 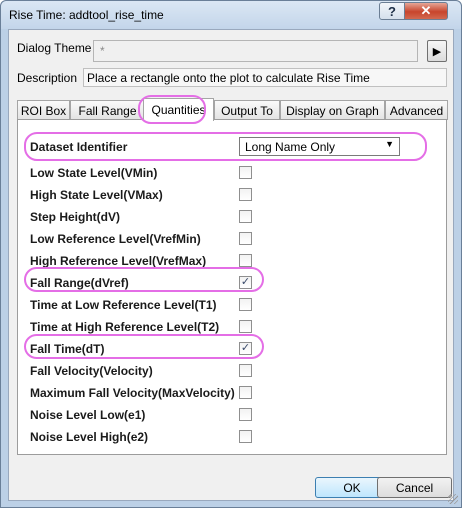 What do you see at coordinates (245, 172) in the screenshot?
I see `checkbox-low-state-level` at bounding box center [245, 172].